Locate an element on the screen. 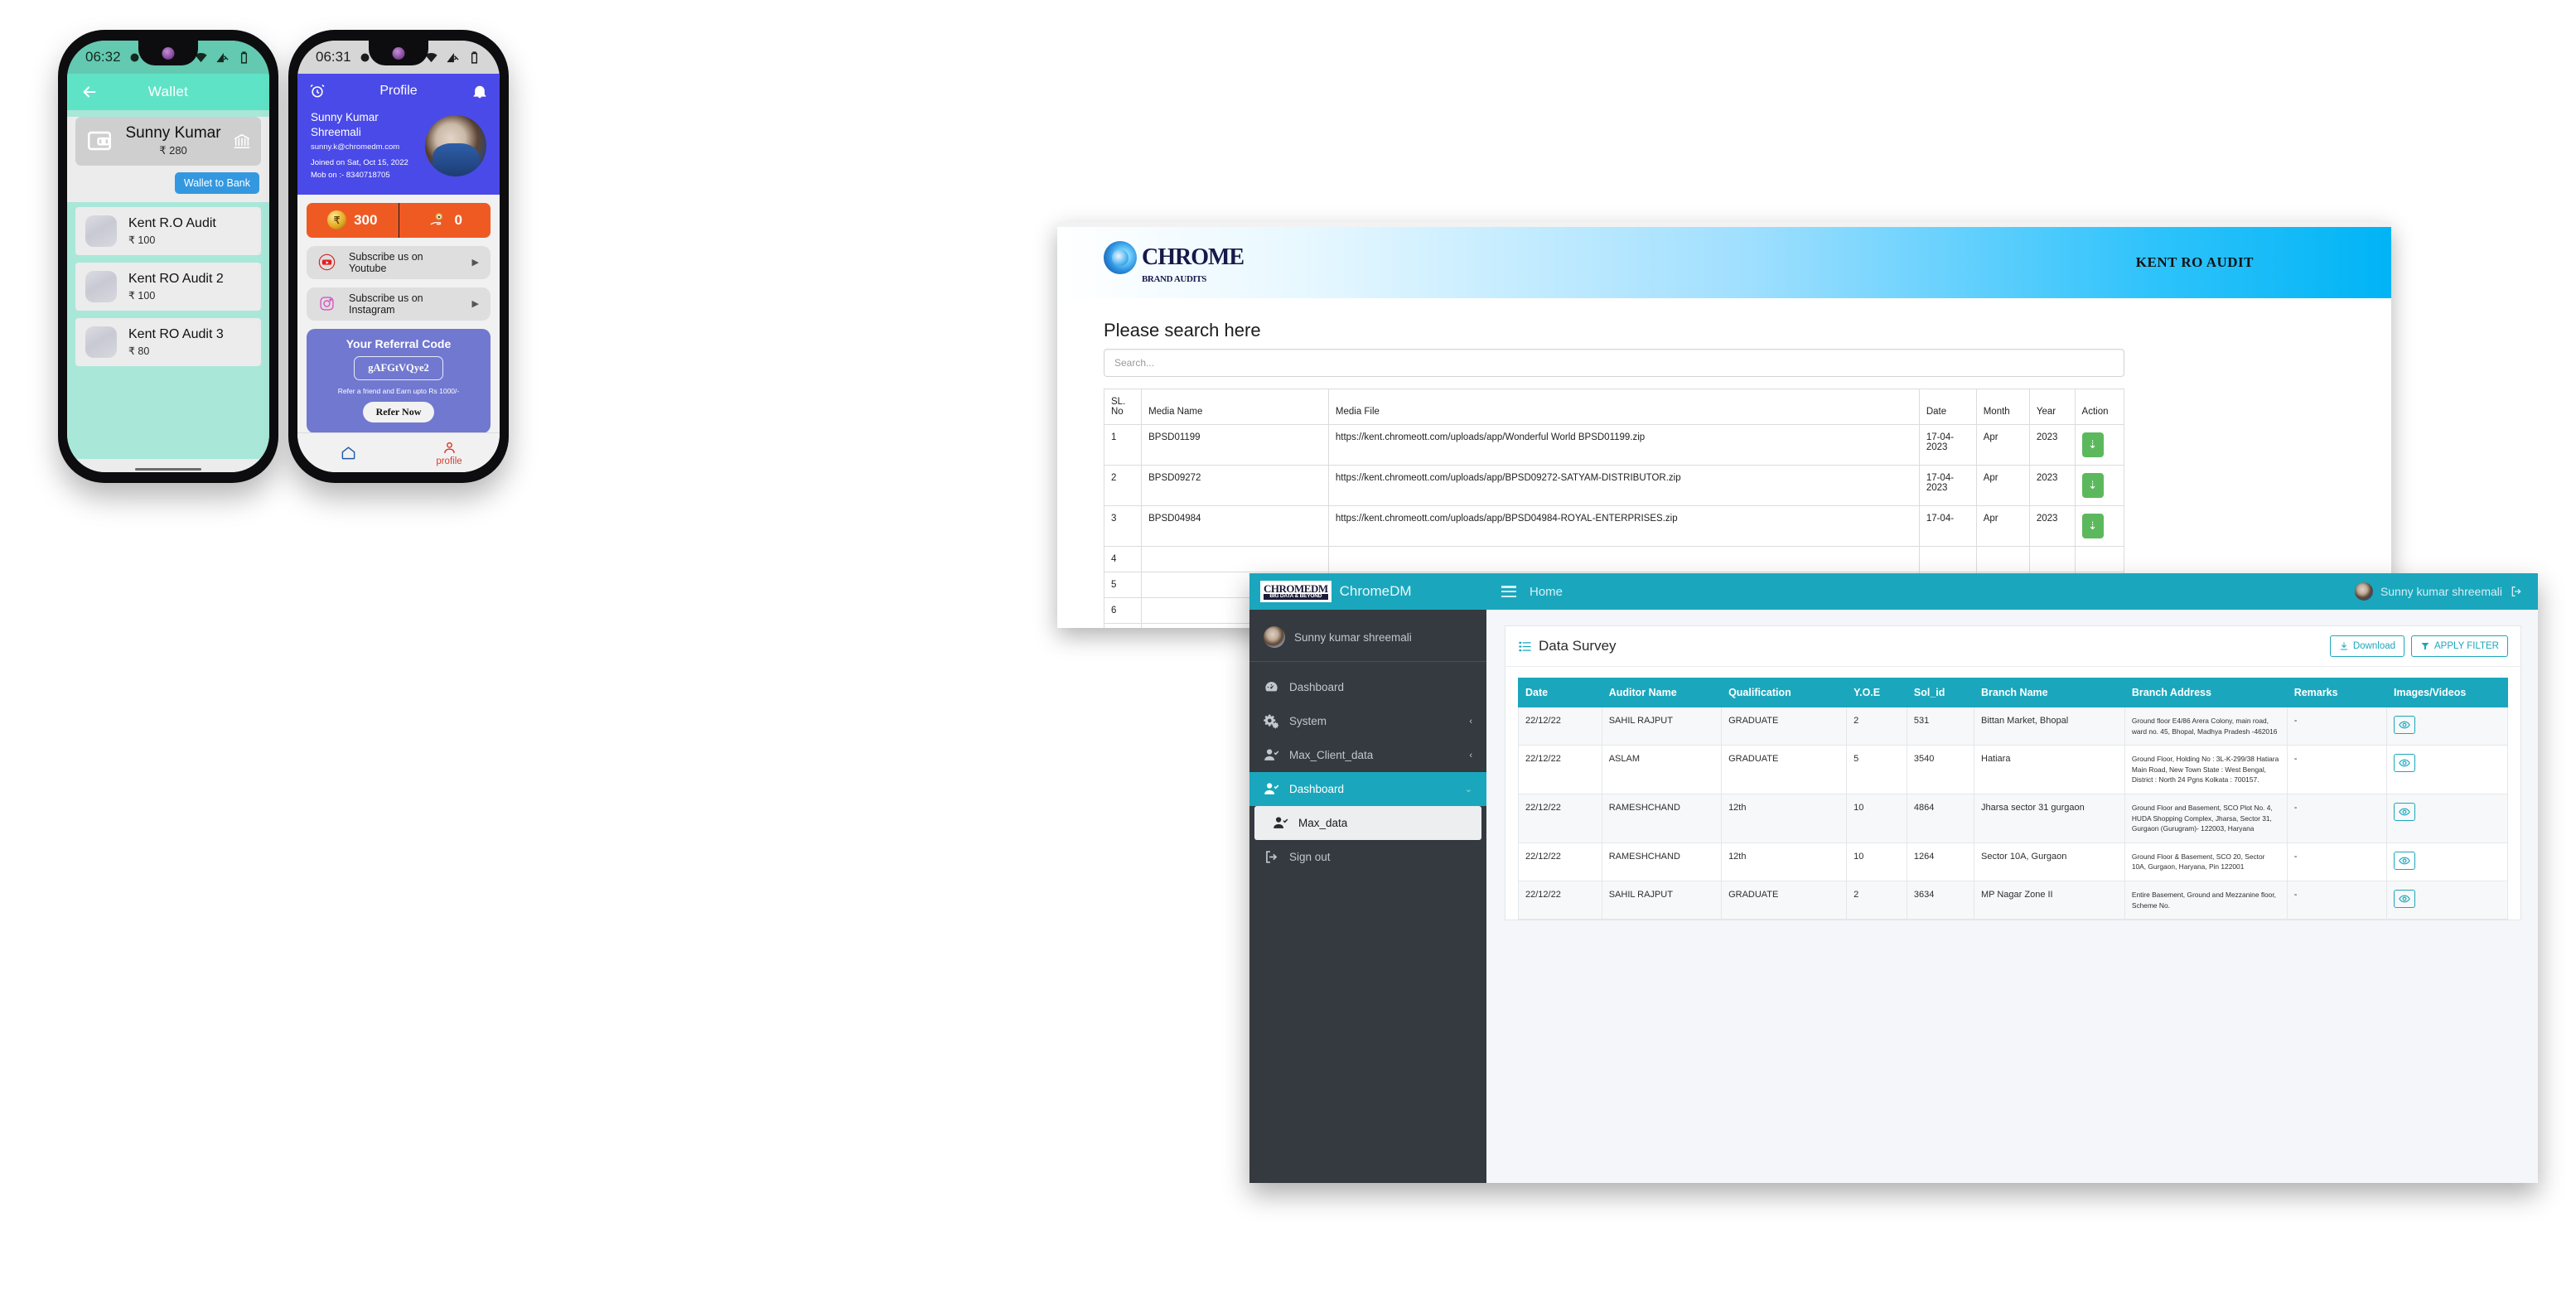 Image resolution: width=2576 pixels, height=1289 pixels. wallet-user-name: Sunny Kumar is located at coordinates (173, 133).